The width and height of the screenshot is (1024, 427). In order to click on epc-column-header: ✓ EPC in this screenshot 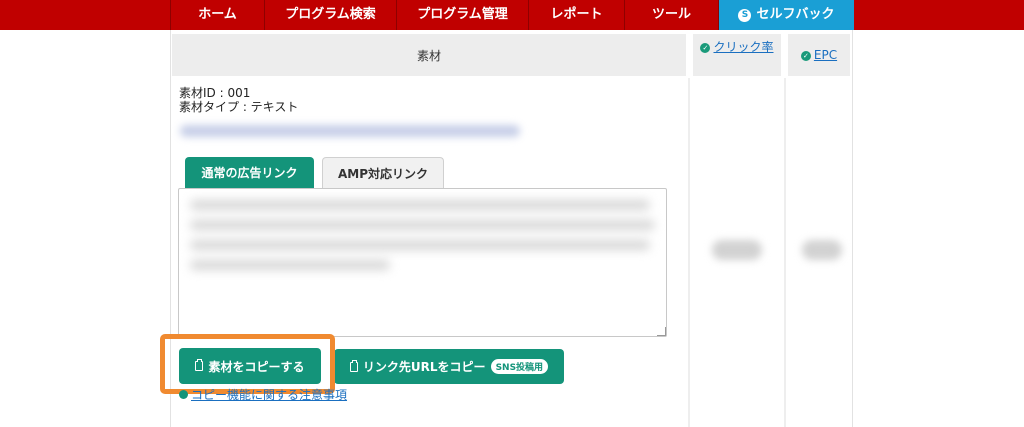, I will do `click(819, 55)`.